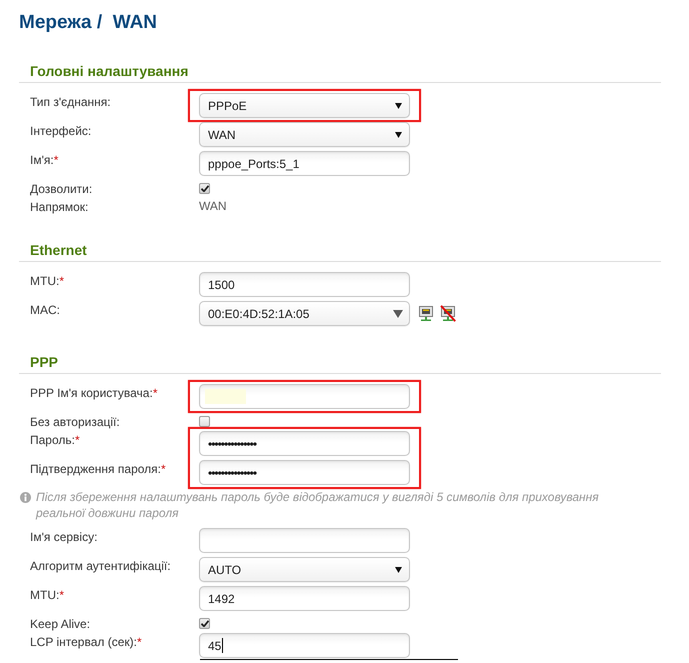 The height and width of the screenshot is (663, 689). Describe the element at coordinates (304, 163) in the screenshot. I see `text-input-field: pppoe_Ports:5_1` at that location.